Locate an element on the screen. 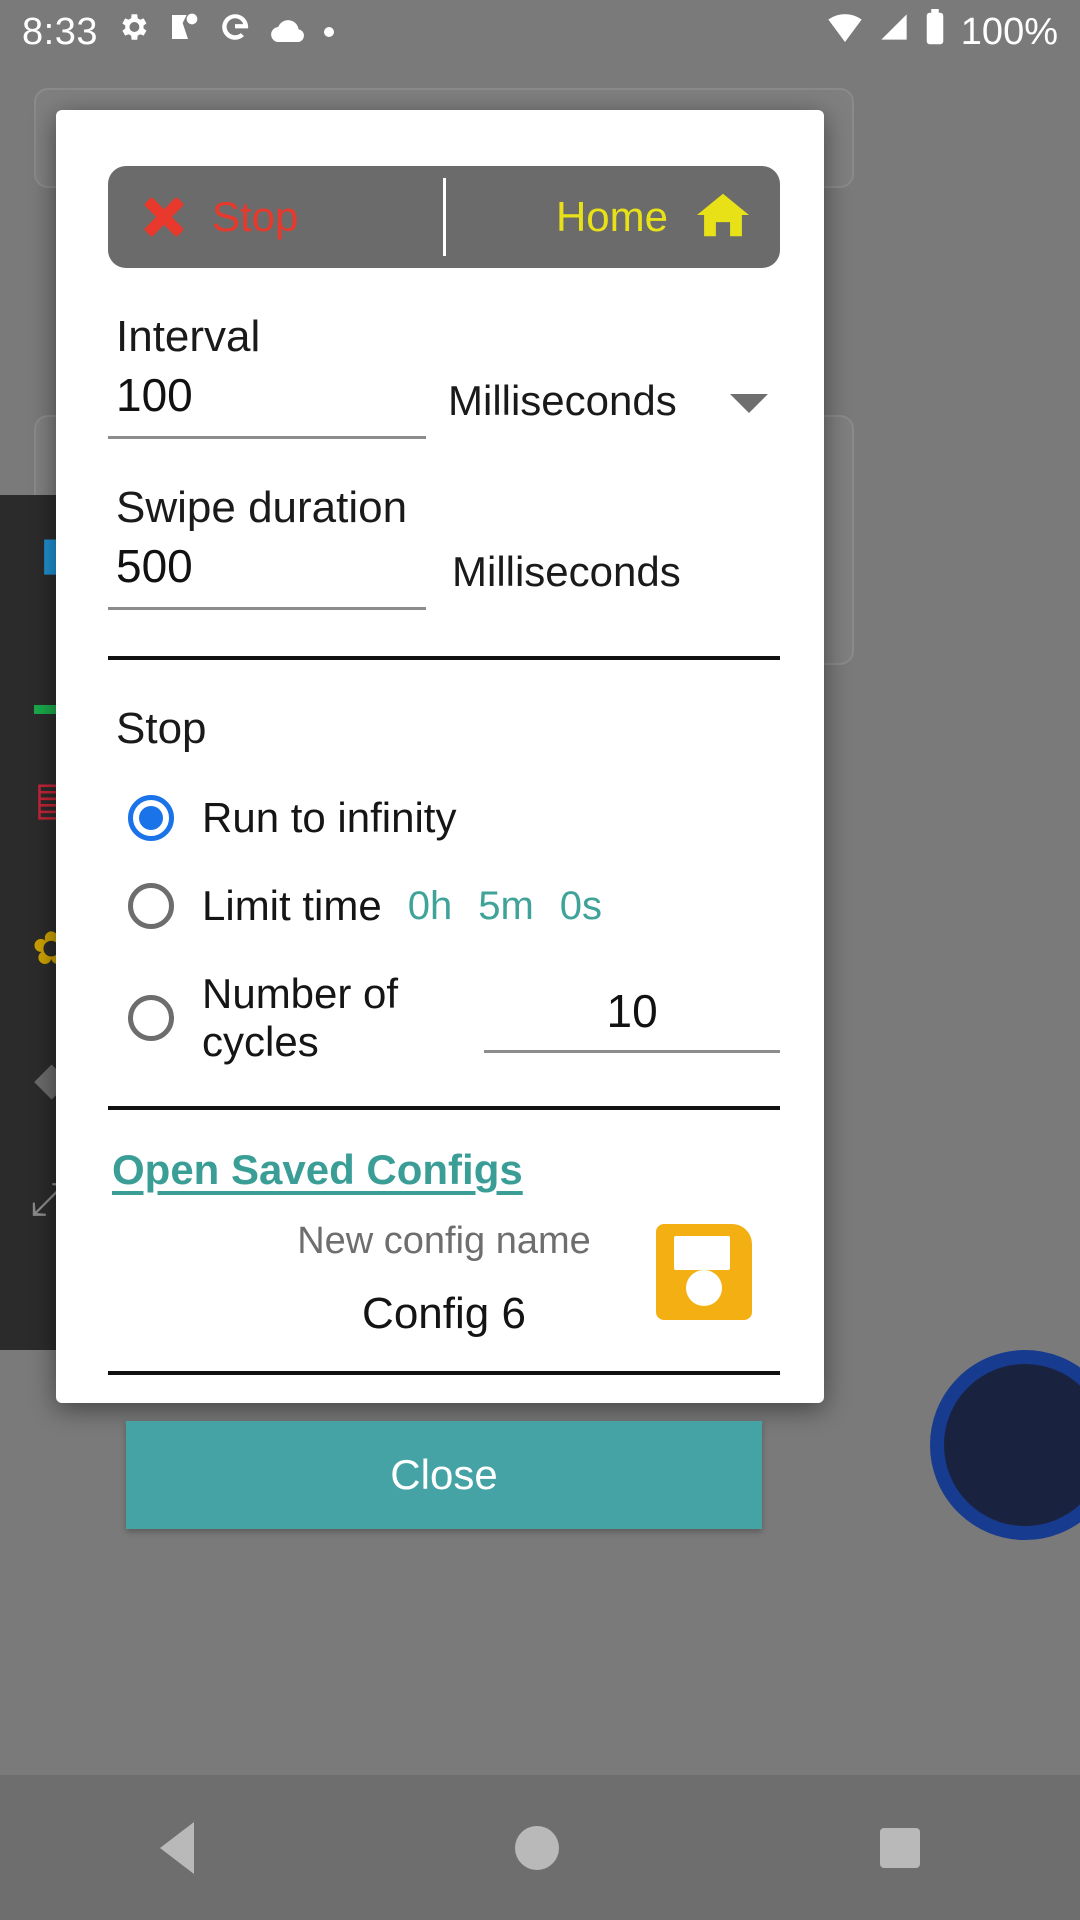  home-button: Home is located at coordinates (613, 217).